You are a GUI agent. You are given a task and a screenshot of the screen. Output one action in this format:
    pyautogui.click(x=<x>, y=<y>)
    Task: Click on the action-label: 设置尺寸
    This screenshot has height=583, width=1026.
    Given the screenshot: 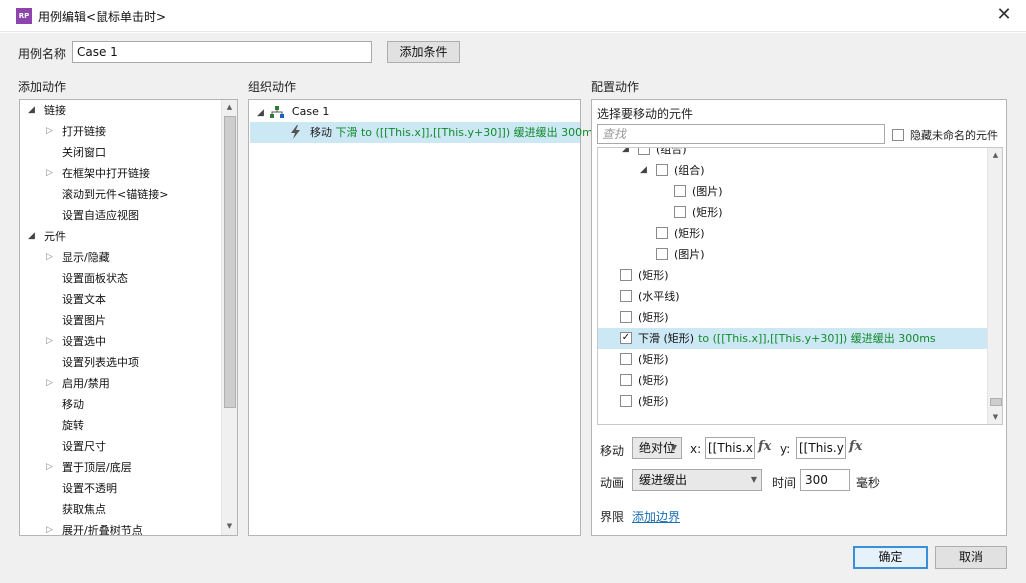 What is the action you would take?
    pyautogui.click(x=84, y=446)
    